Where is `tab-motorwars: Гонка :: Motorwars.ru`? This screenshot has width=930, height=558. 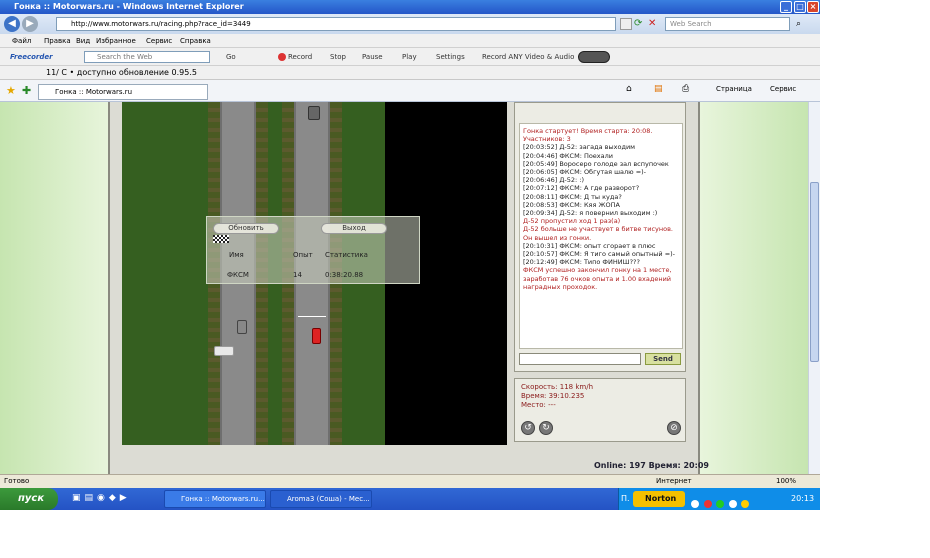
tab-motorwars: Гонка :: Motorwars.ru is located at coordinates (123, 92).